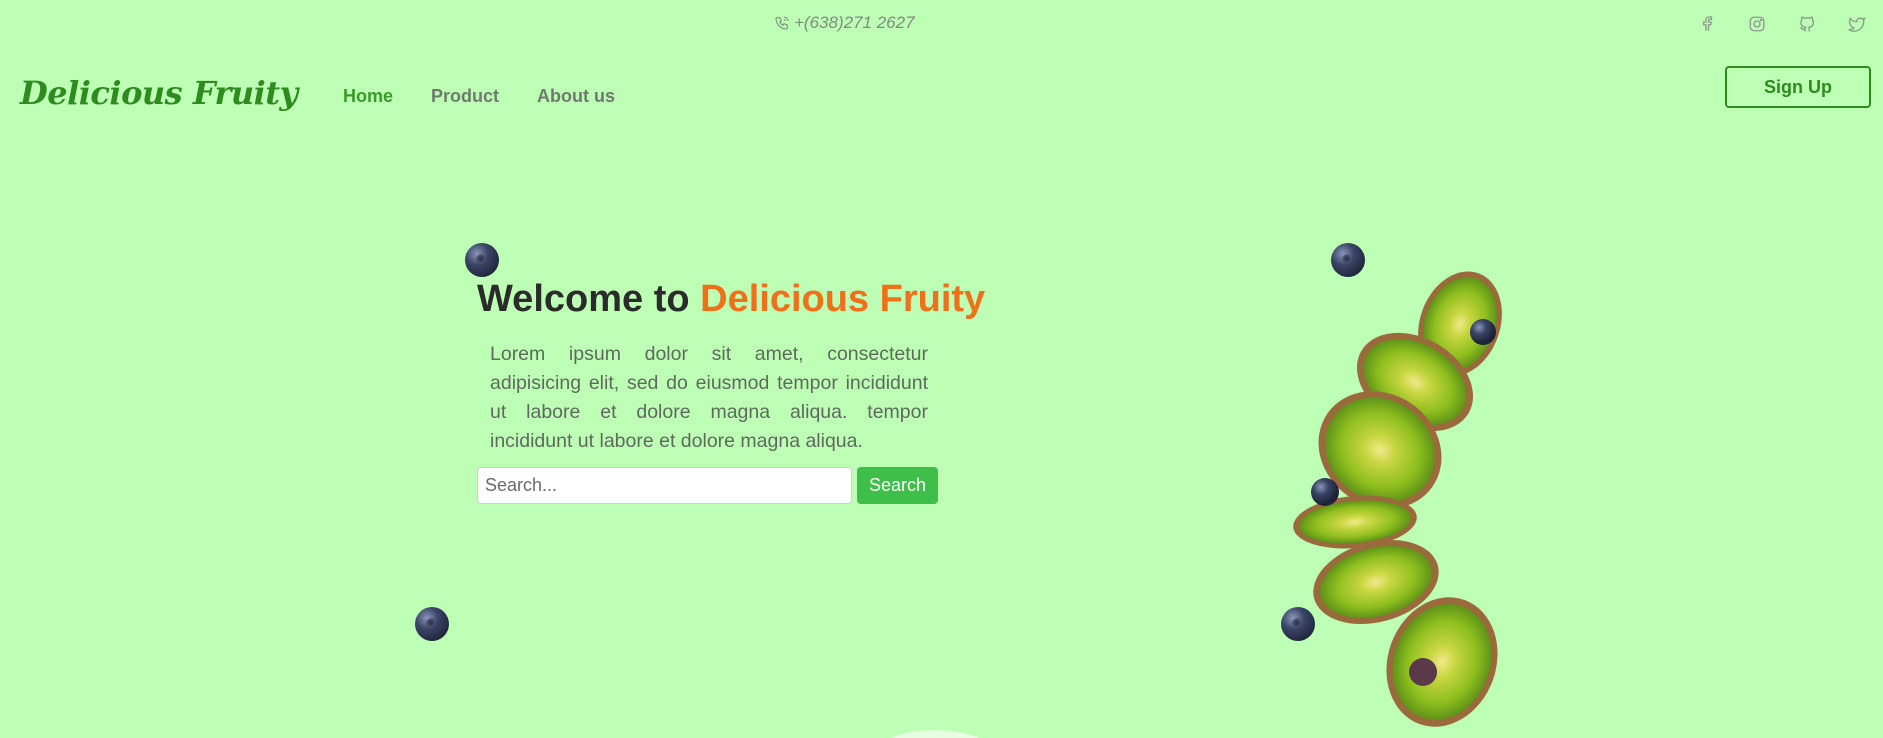 Image resolution: width=1883 pixels, height=738 pixels. I want to click on phone-number: +(638)271 2627, so click(854, 22).